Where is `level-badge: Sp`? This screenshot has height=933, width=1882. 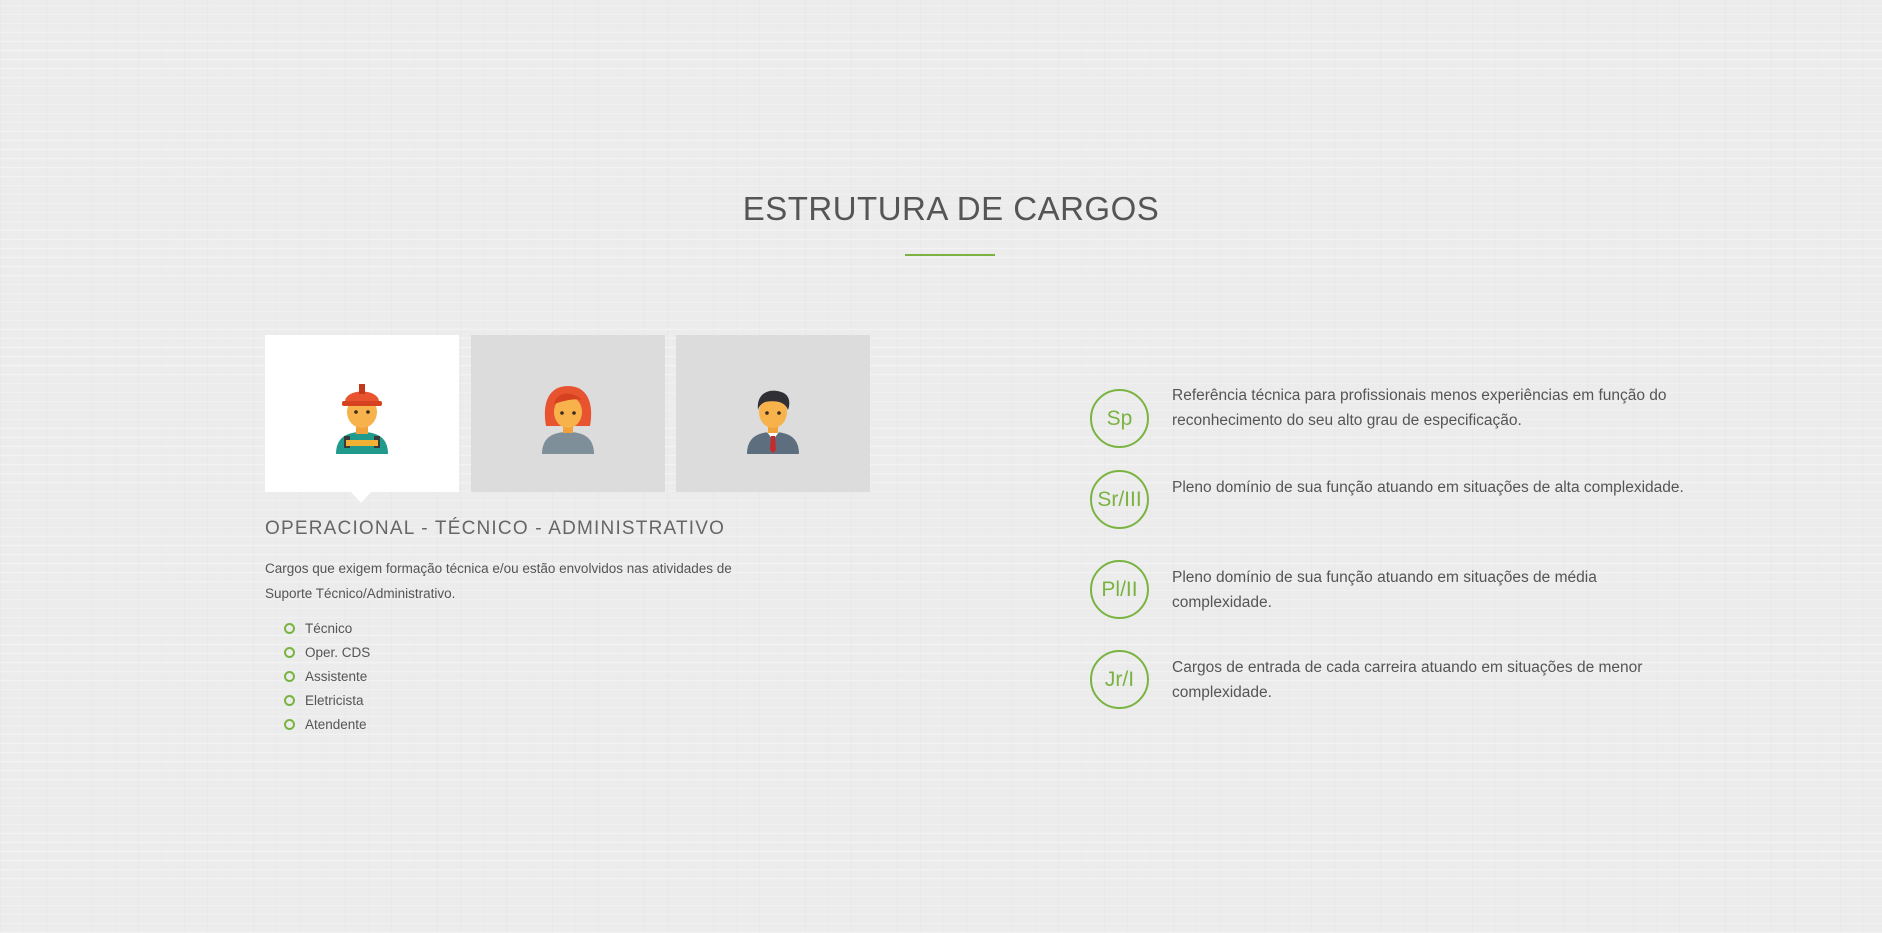
level-badge: Sp is located at coordinates (1119, 418).